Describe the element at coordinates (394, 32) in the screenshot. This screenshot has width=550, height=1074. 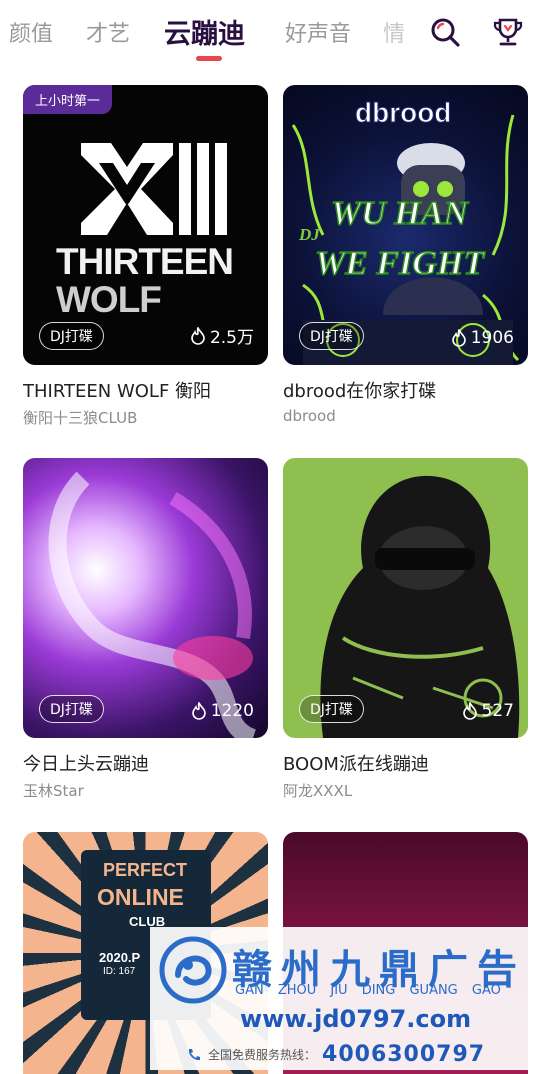
I see `tab-qing: 情` at that location.